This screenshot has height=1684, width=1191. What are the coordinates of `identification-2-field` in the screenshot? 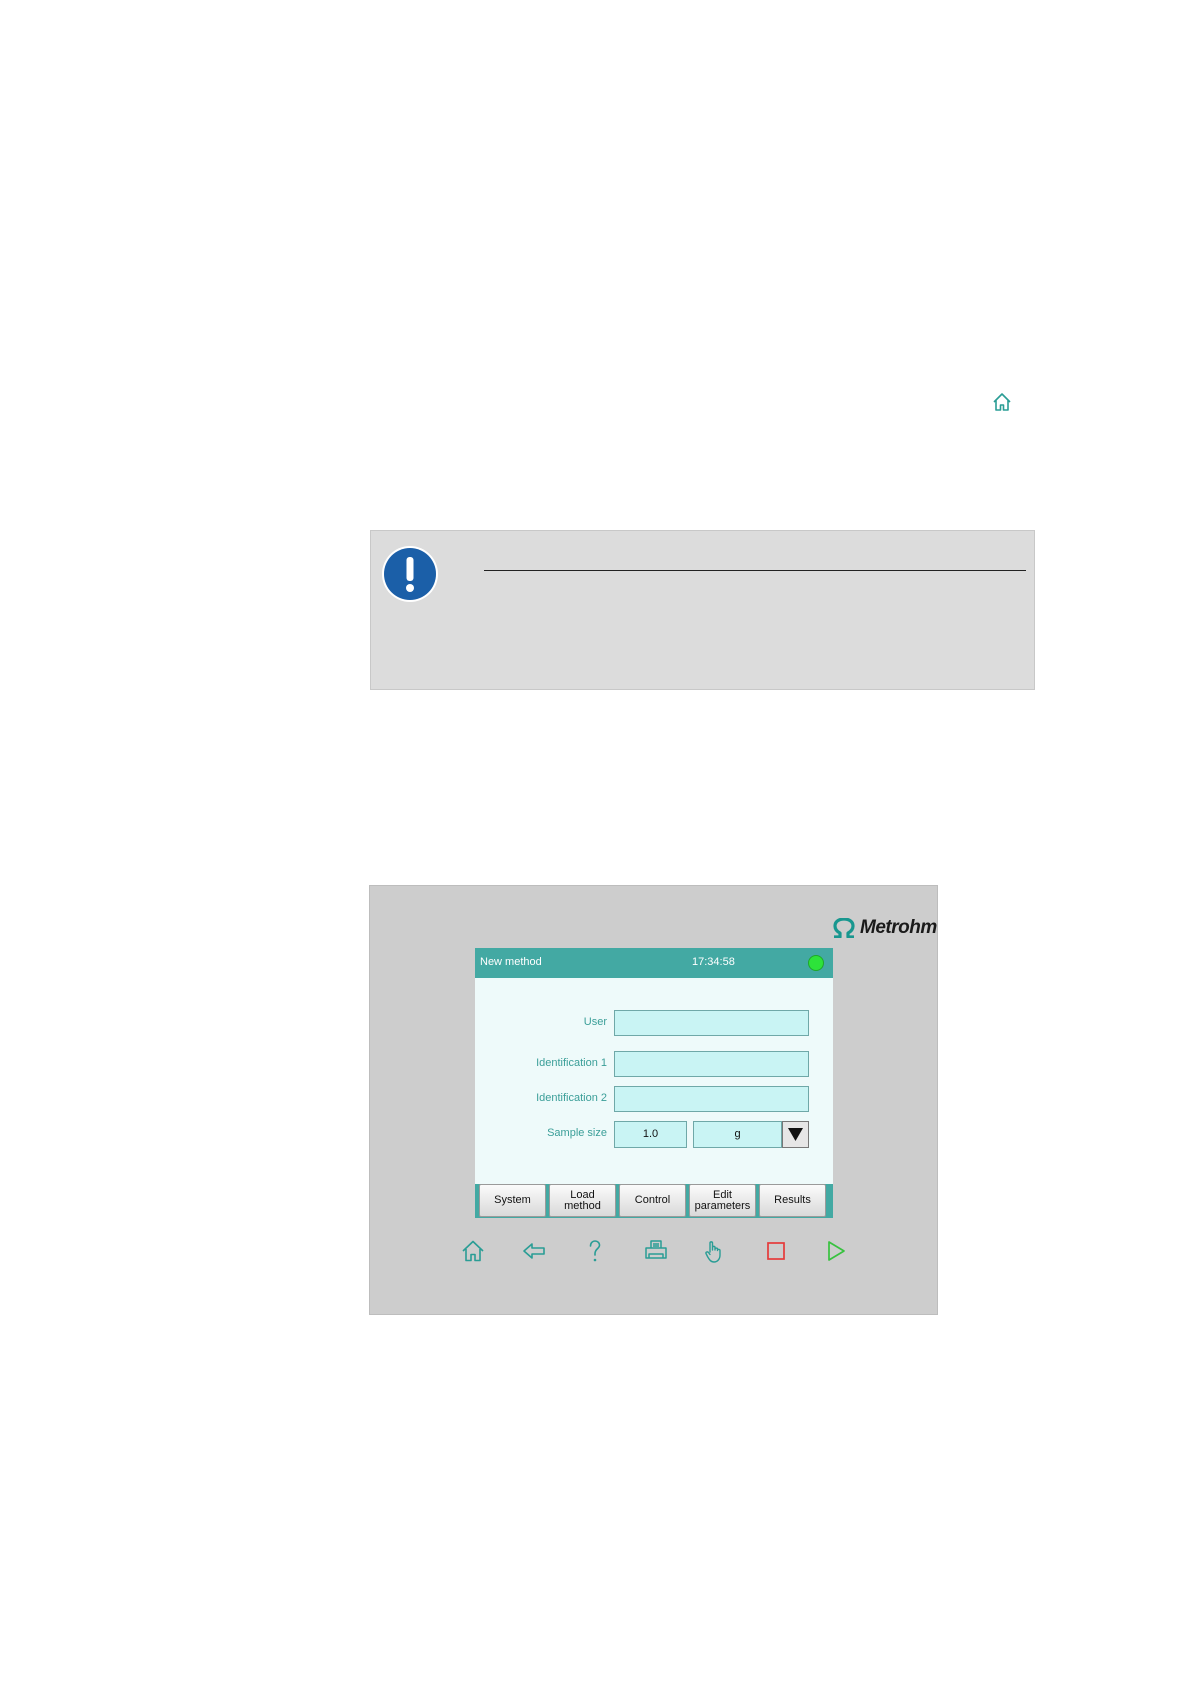 It's located at (711, 1099).